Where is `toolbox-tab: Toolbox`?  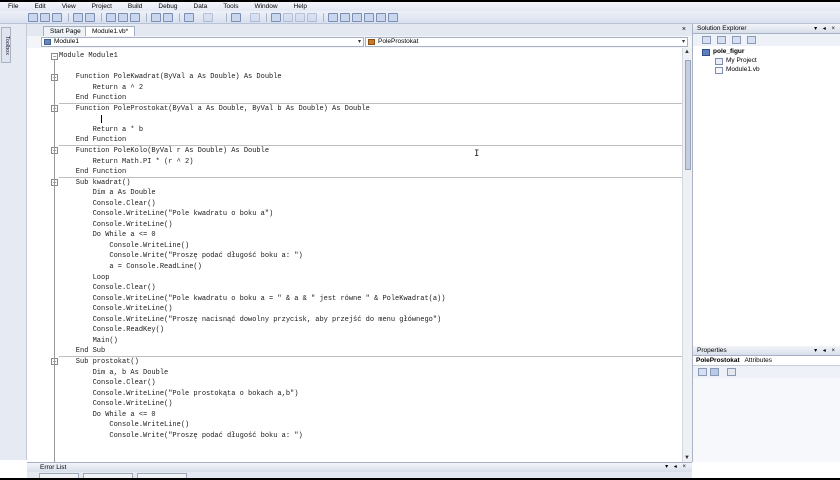
toolbox-tab: Toolbox is located at coordinates (6, 45).